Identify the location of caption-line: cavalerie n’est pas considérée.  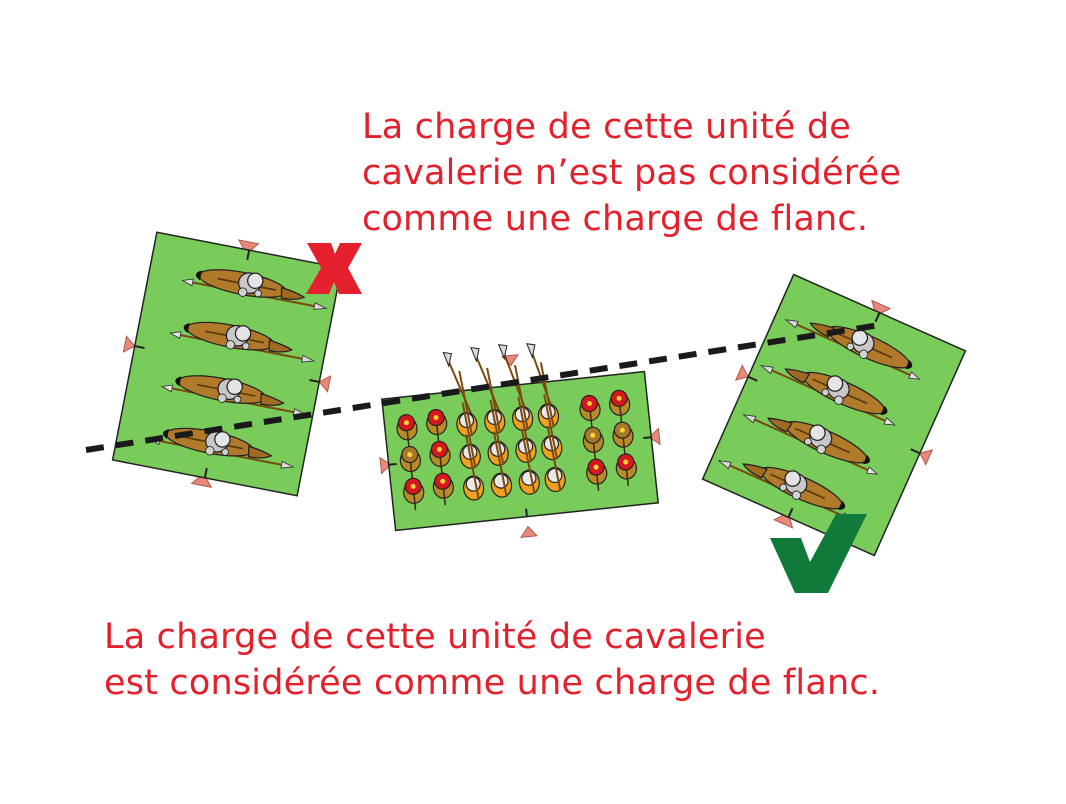
(632, 173).